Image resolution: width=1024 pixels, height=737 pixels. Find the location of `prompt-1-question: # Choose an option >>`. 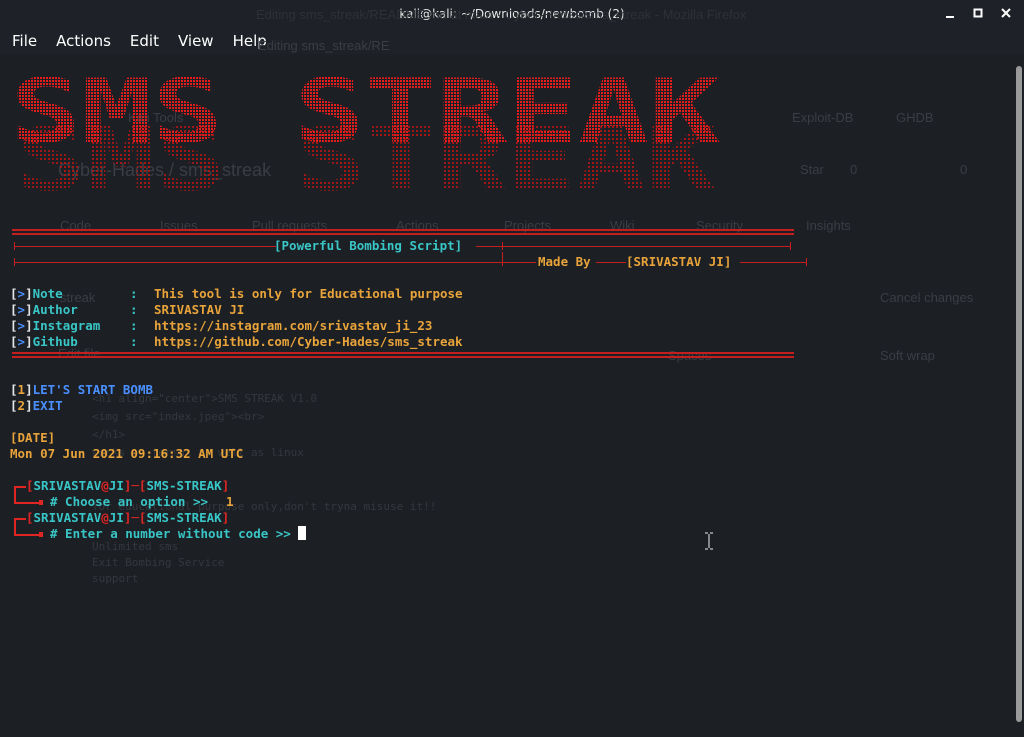

prompt-1-question: # Choose an option >> is located at coordinates (129, 501).